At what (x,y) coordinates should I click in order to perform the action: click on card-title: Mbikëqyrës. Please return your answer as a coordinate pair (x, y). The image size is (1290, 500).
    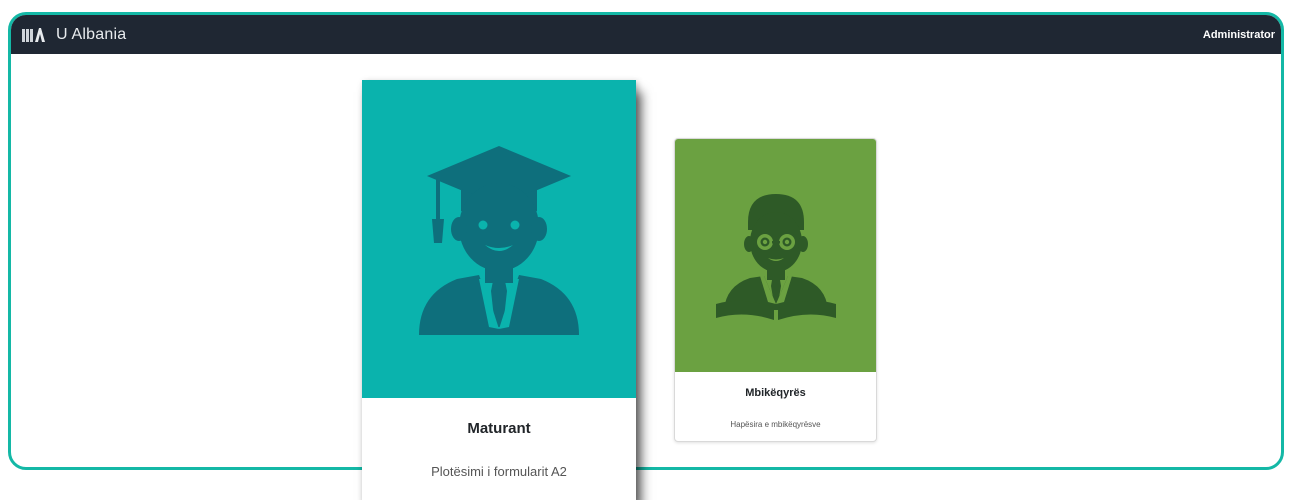
    Looking at the image, I should click on (775, 393).